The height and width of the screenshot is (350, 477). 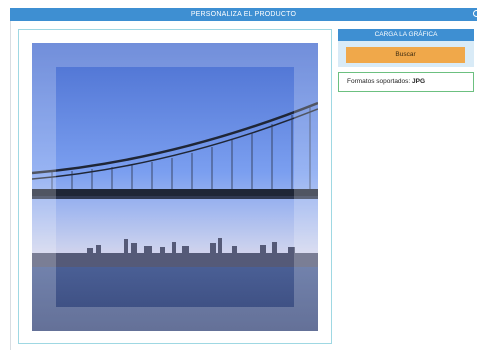 I want to click on supported-formats-info: Formatos soportados: JPG, so click(x=406, y=82).